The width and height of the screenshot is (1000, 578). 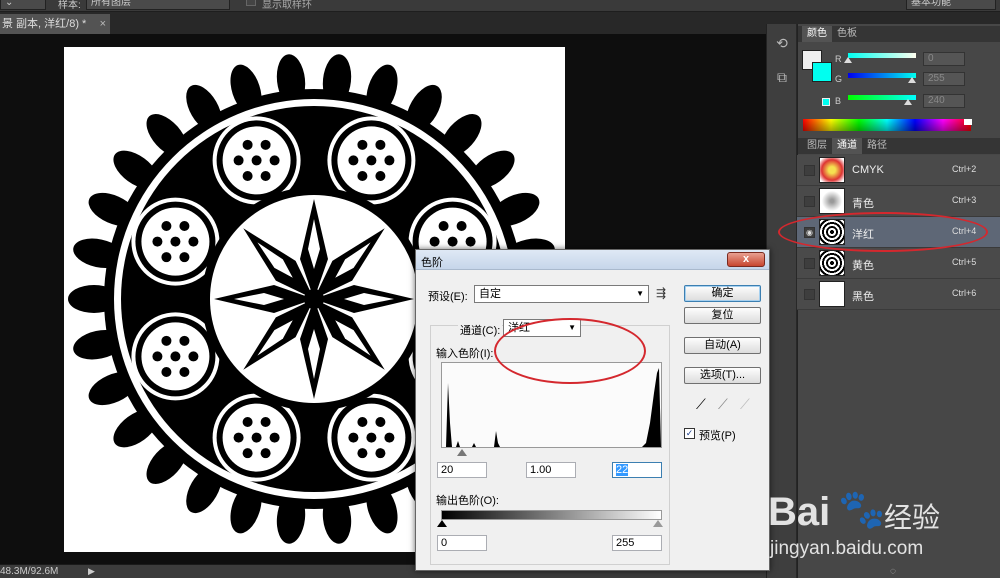 What do you see at coordinates (822, 72) in the screenshot?
I see `background-swatch` at bounding box center [822, 72].